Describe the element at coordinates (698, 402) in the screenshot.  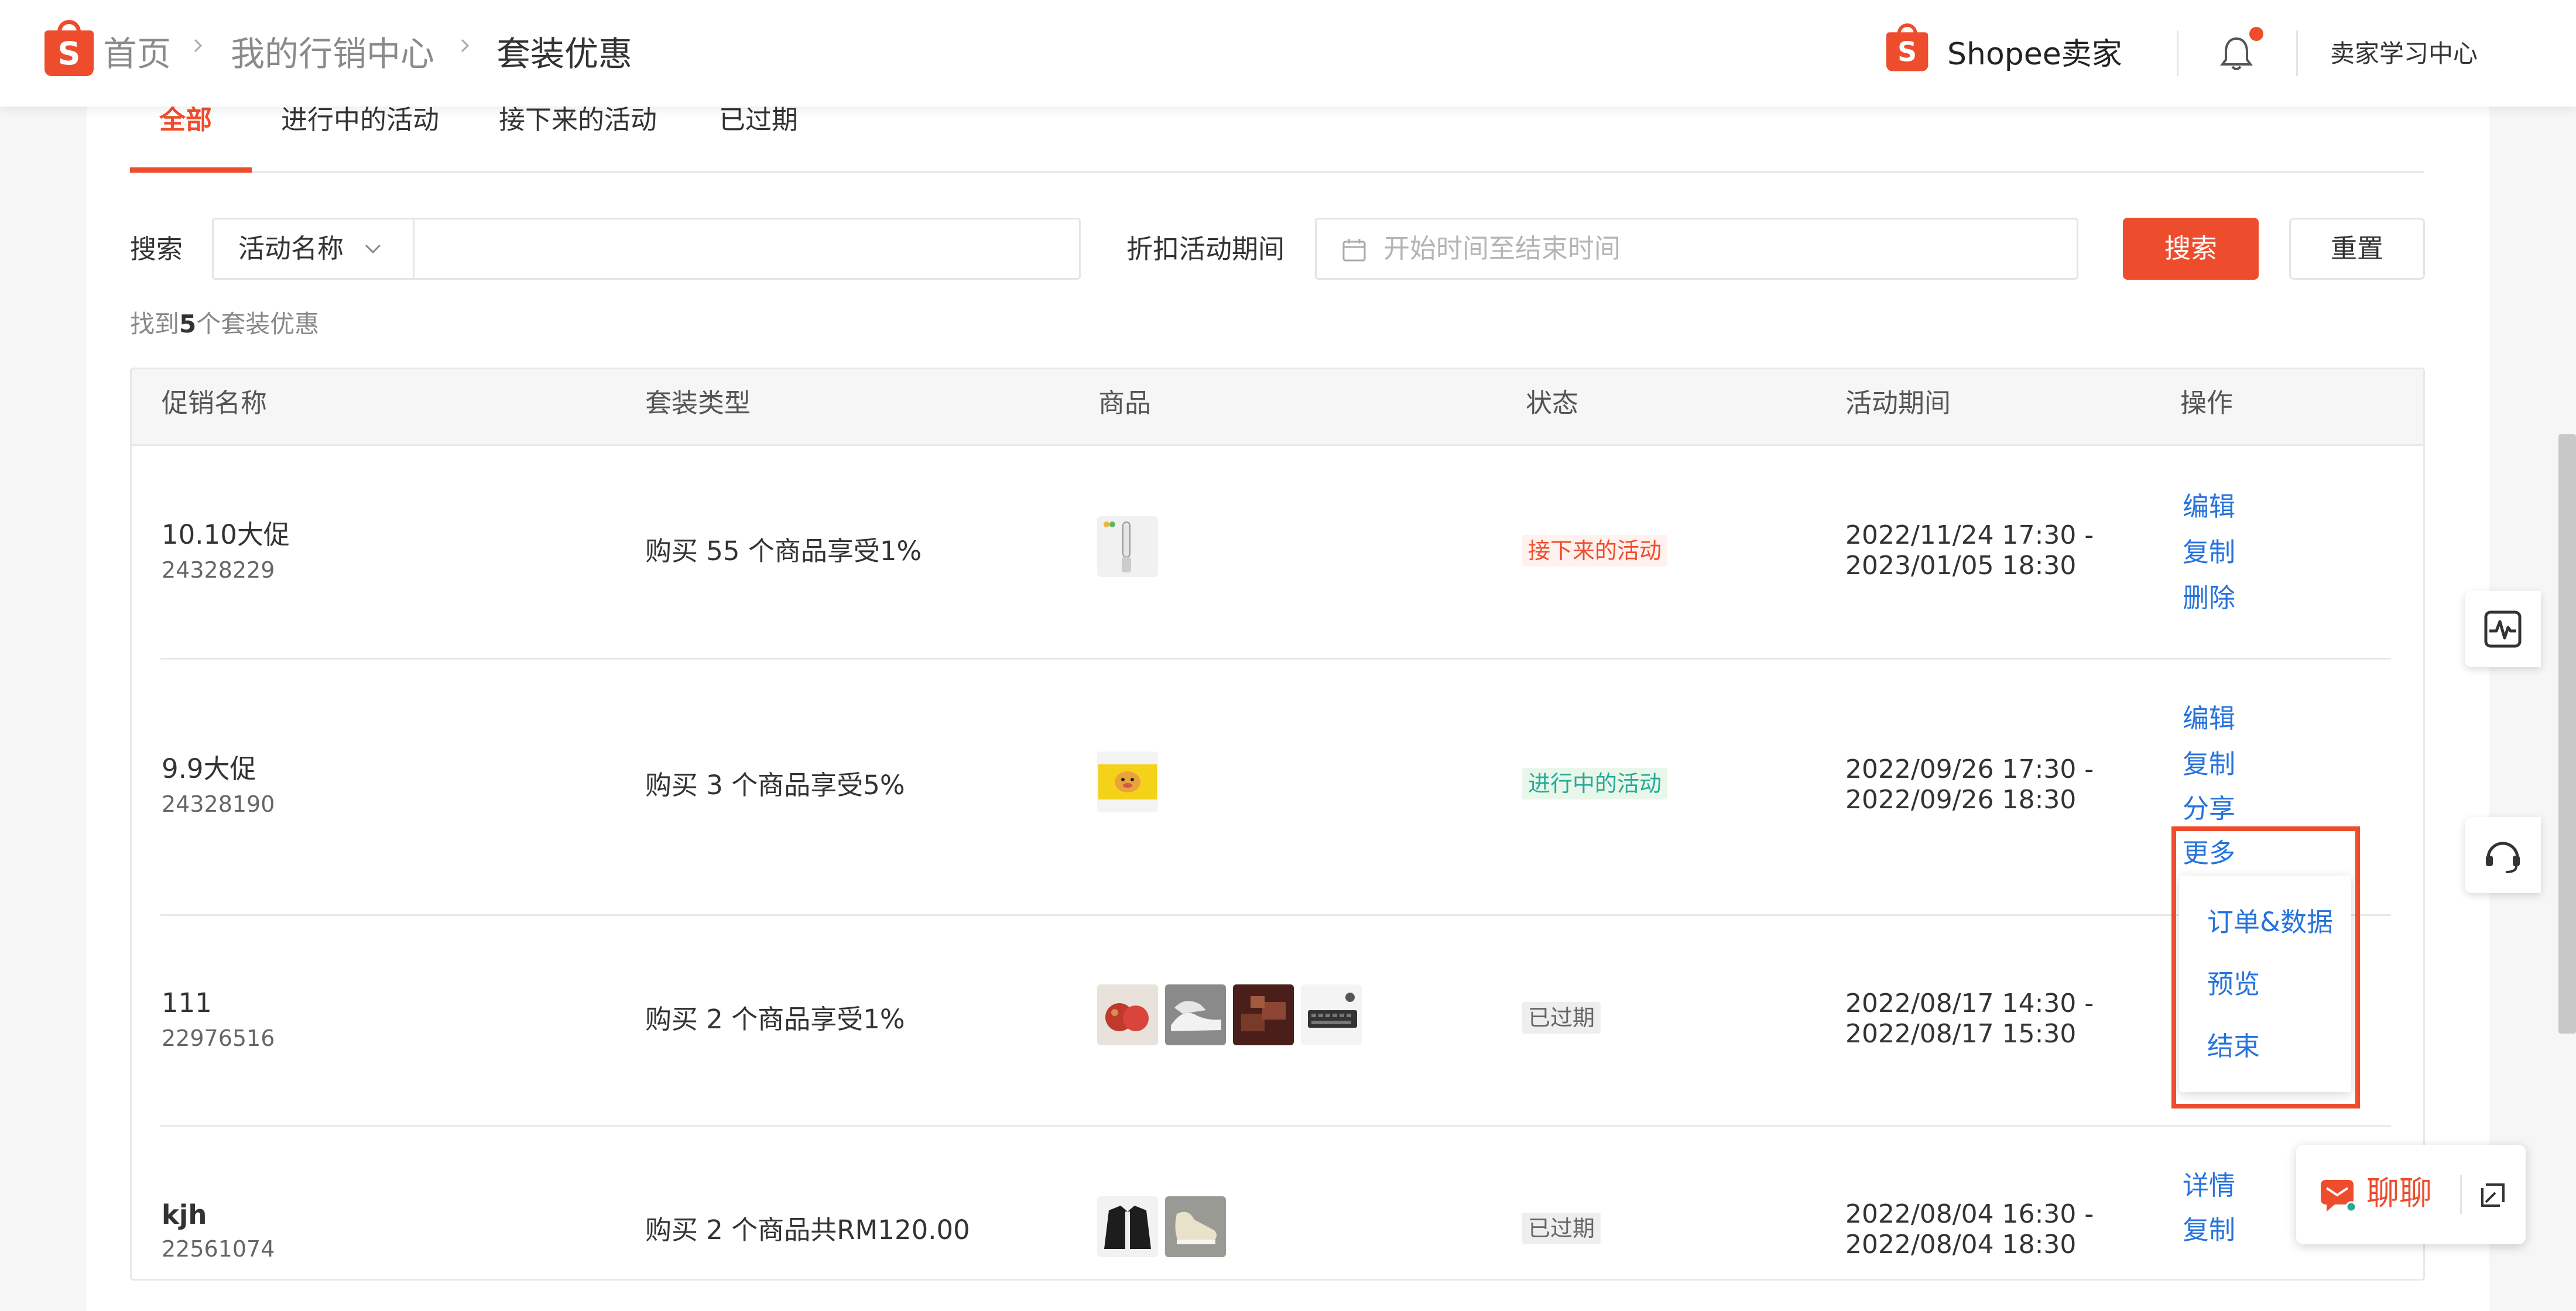
I see `column-header-type: 套装类型` at that location.